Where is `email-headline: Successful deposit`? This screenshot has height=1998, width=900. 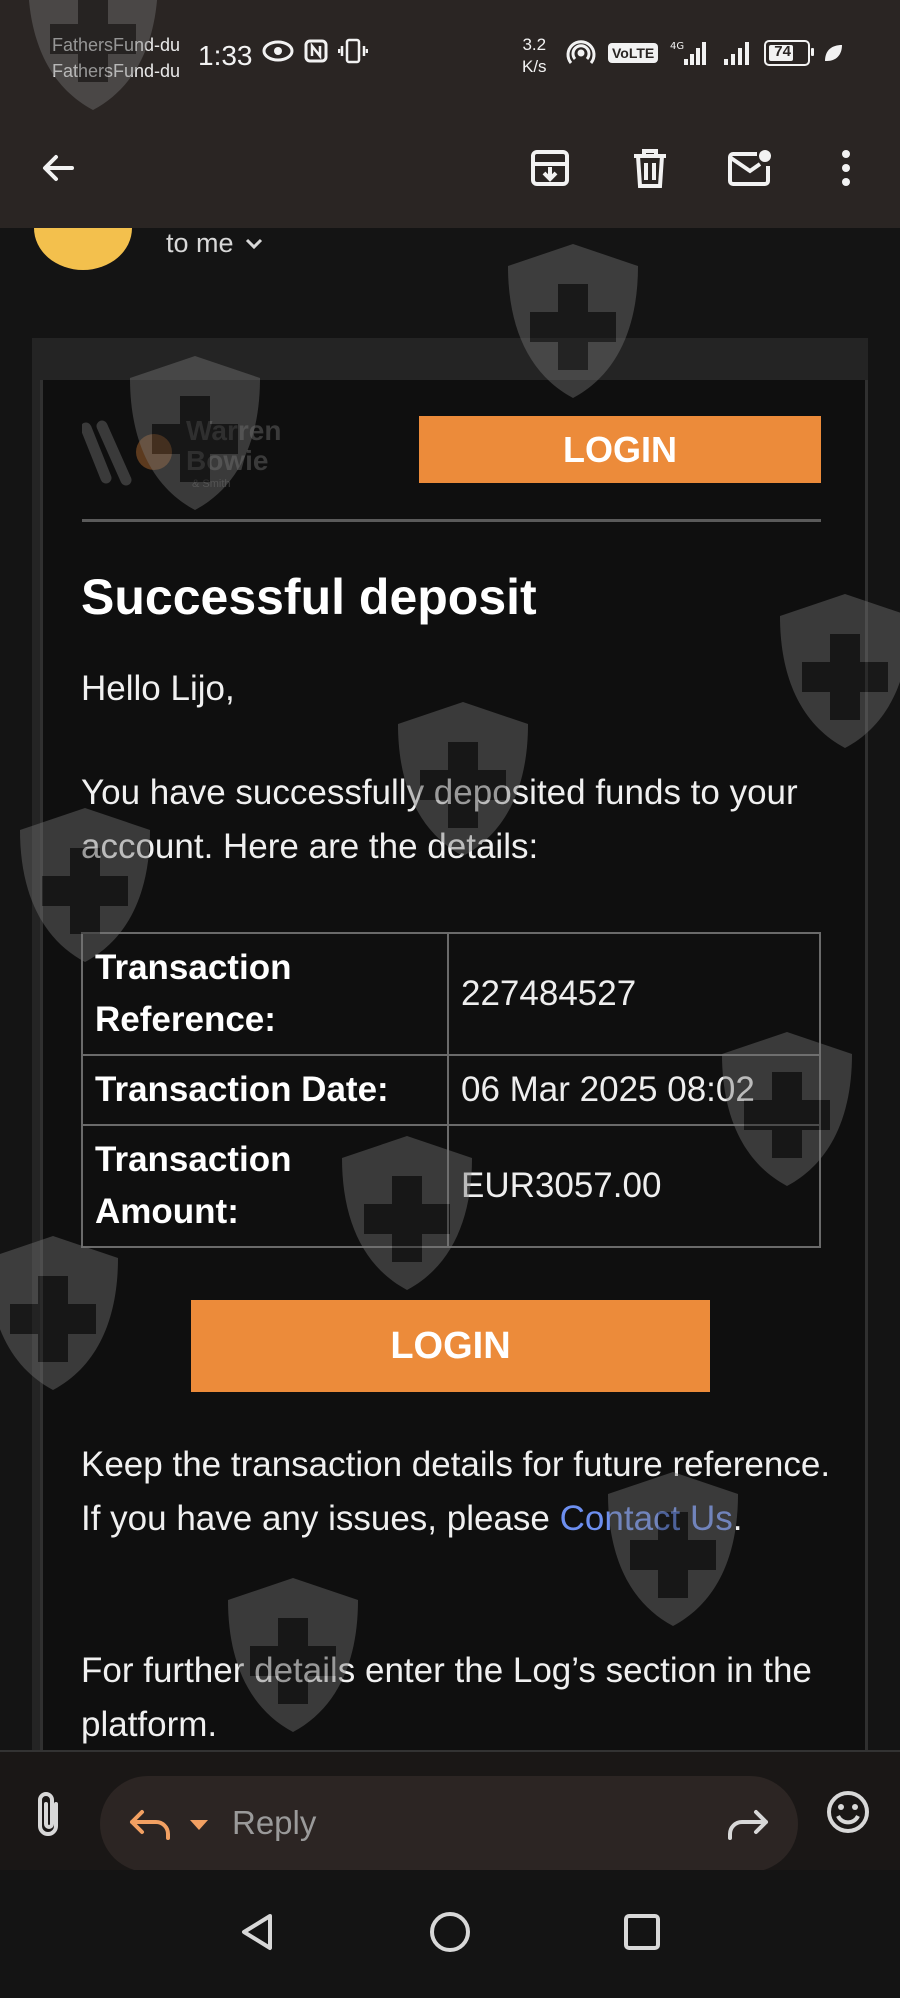
email-headline: Successful deposit is located at coordinates (309, 597).